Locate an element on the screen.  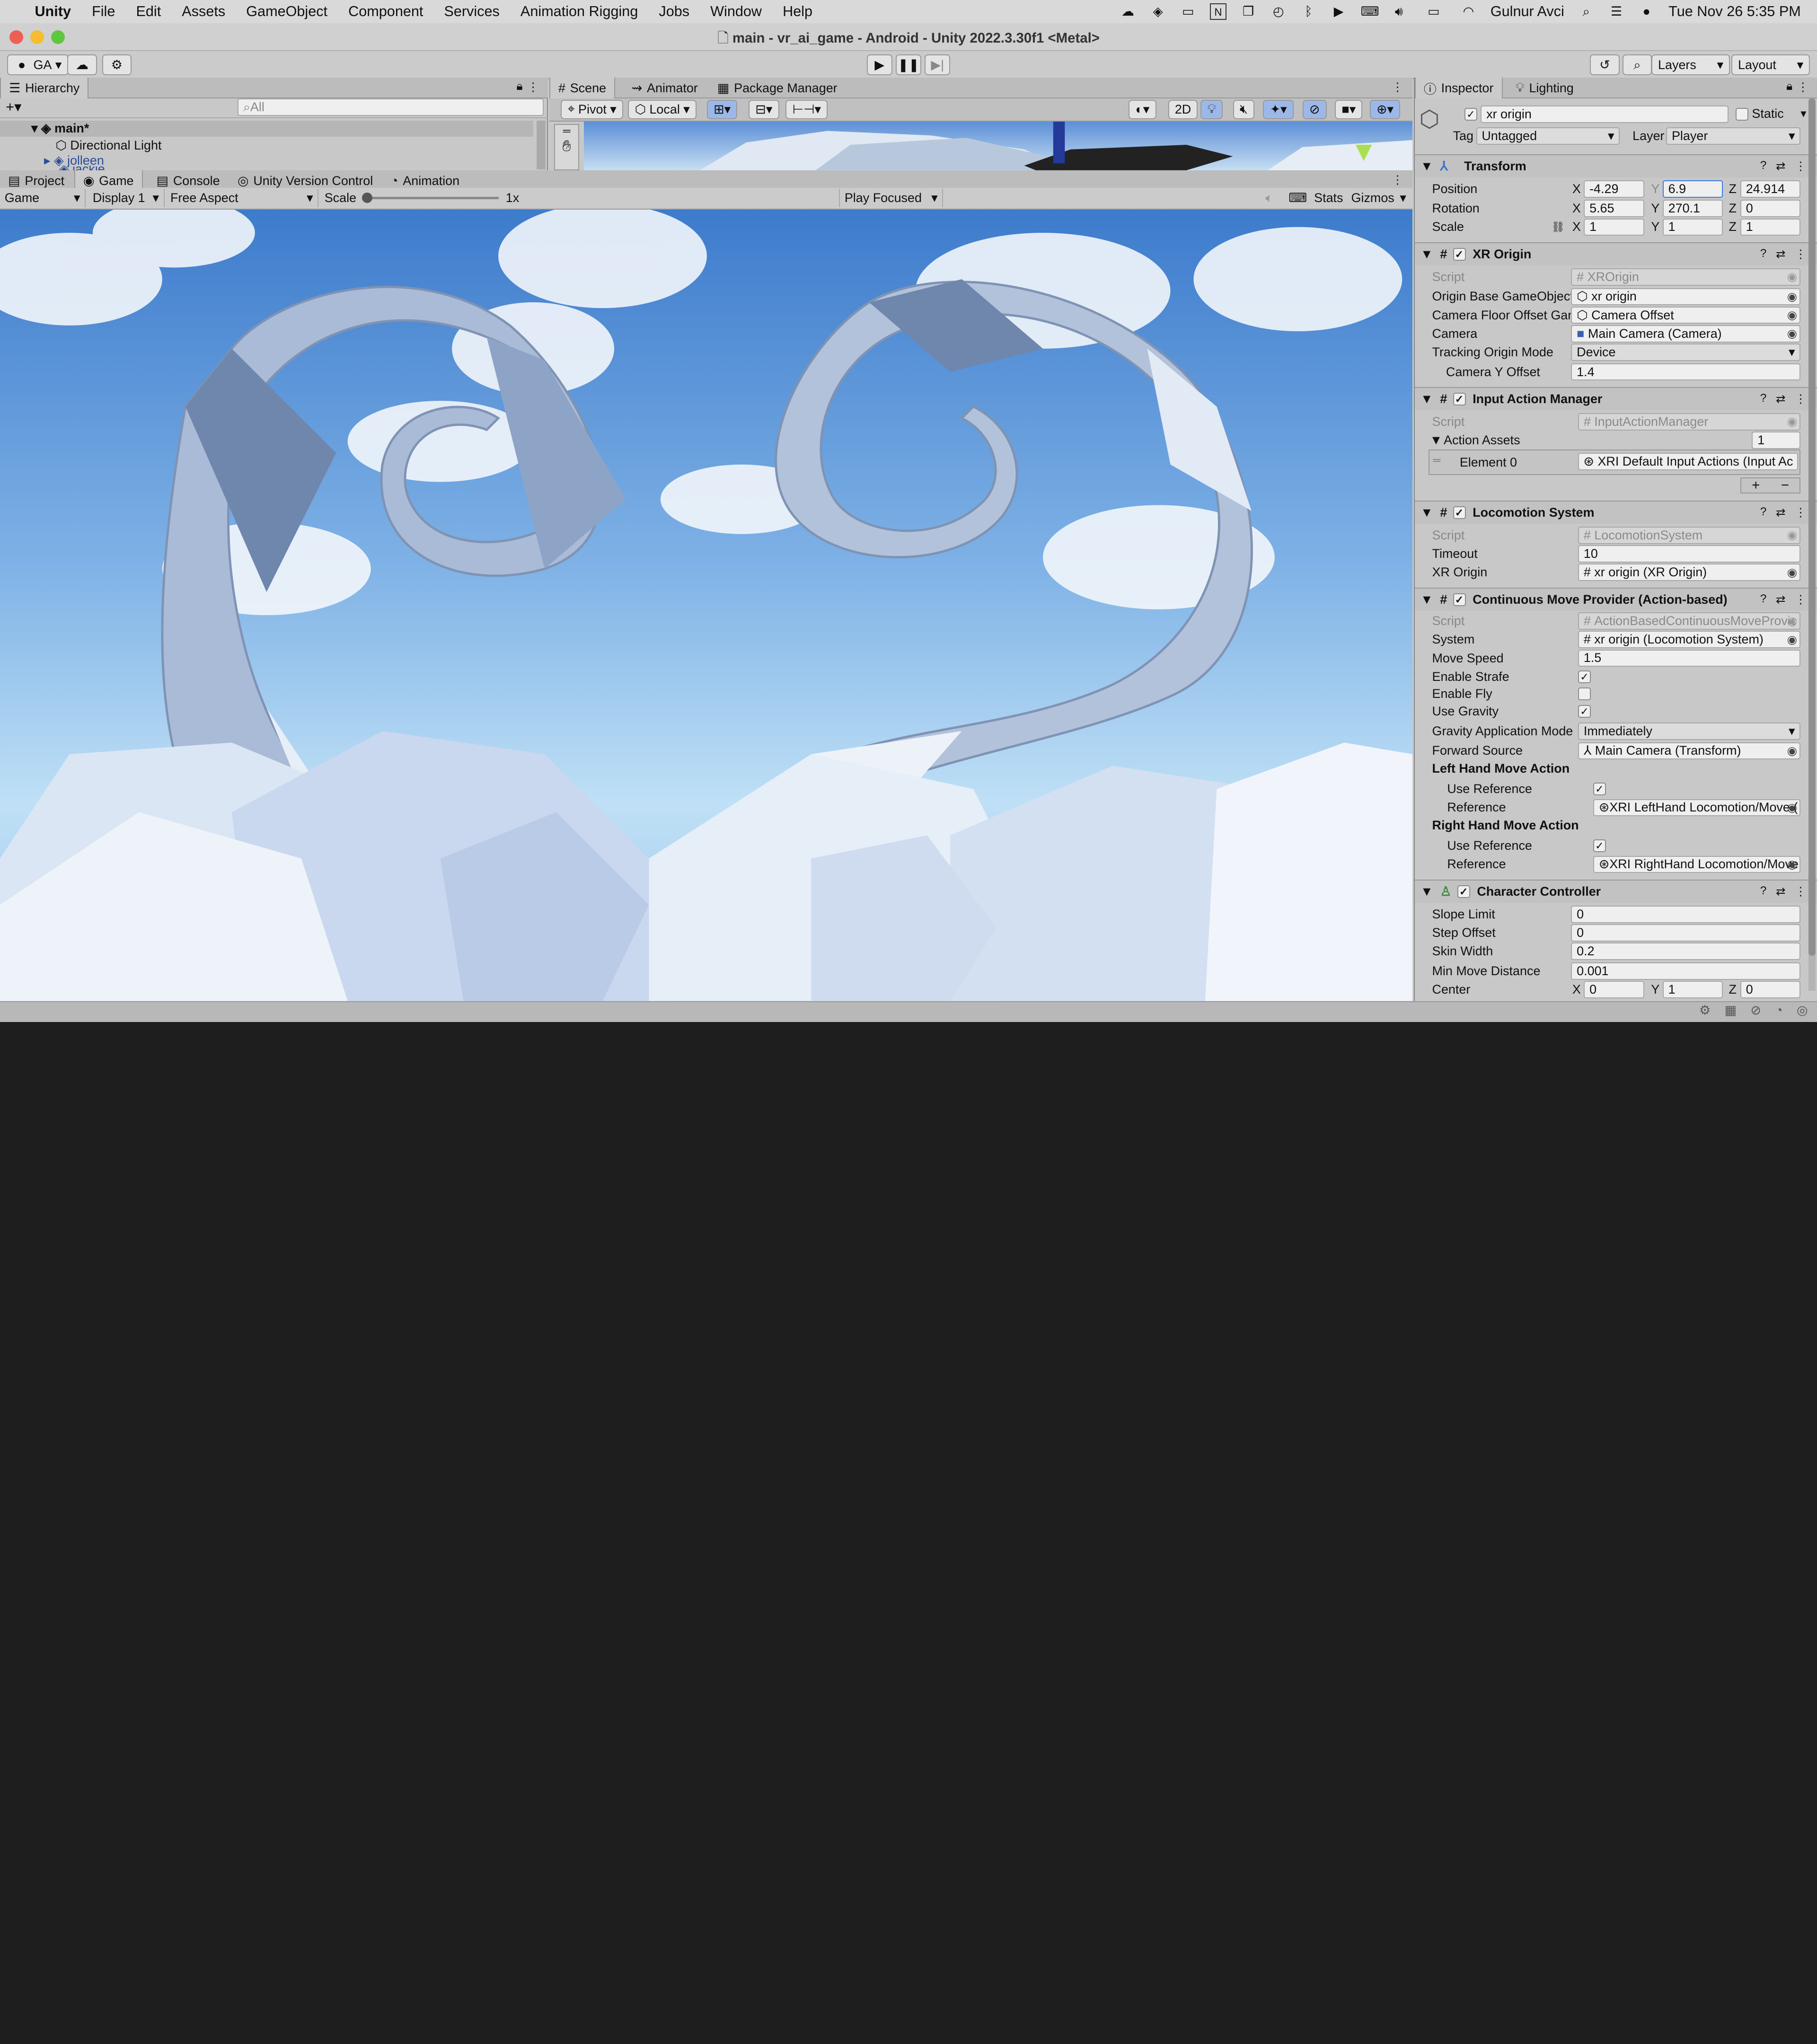
wifi-icon: ◠ is located at coordinates (1468, 11).